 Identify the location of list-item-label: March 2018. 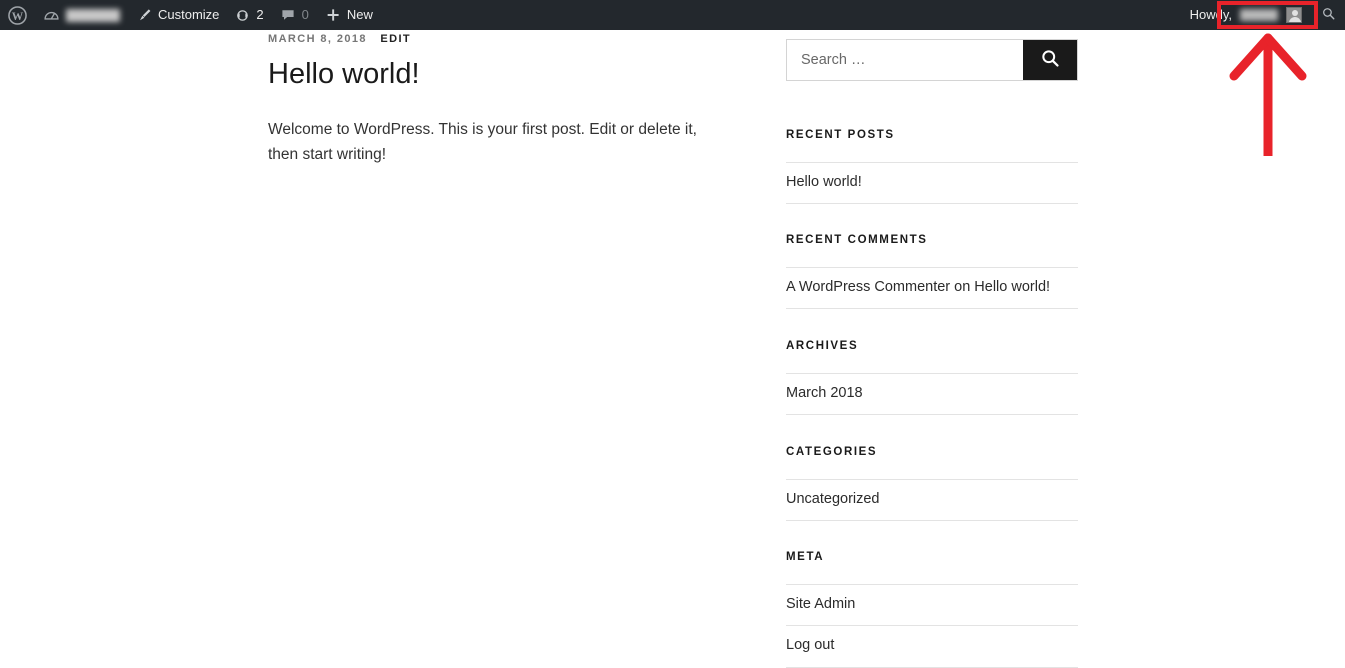
(824, 392).